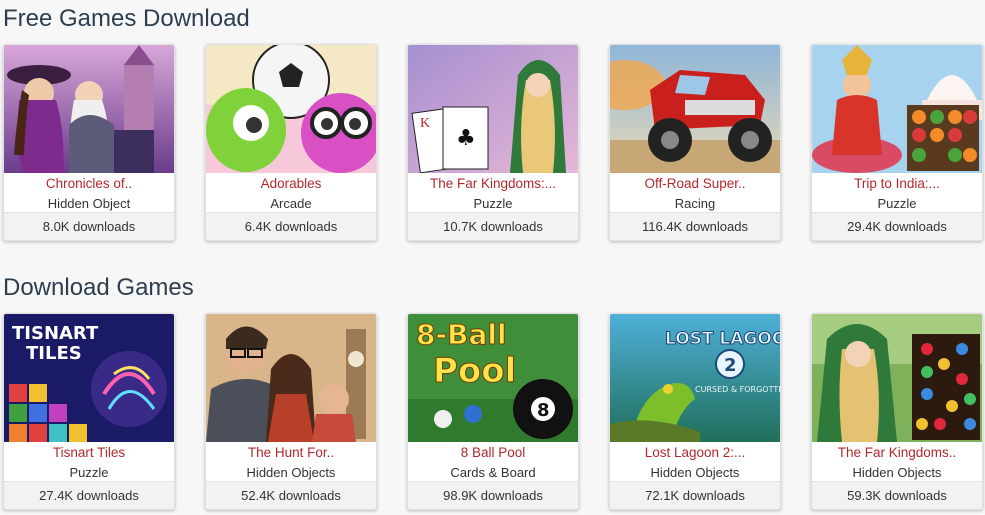 This screenshot has width=985, height=515. What do you see at coordinates (291, 109) in the screenshot?
I see `game-thumbnail-adorables` at bounding box center [291, 109].